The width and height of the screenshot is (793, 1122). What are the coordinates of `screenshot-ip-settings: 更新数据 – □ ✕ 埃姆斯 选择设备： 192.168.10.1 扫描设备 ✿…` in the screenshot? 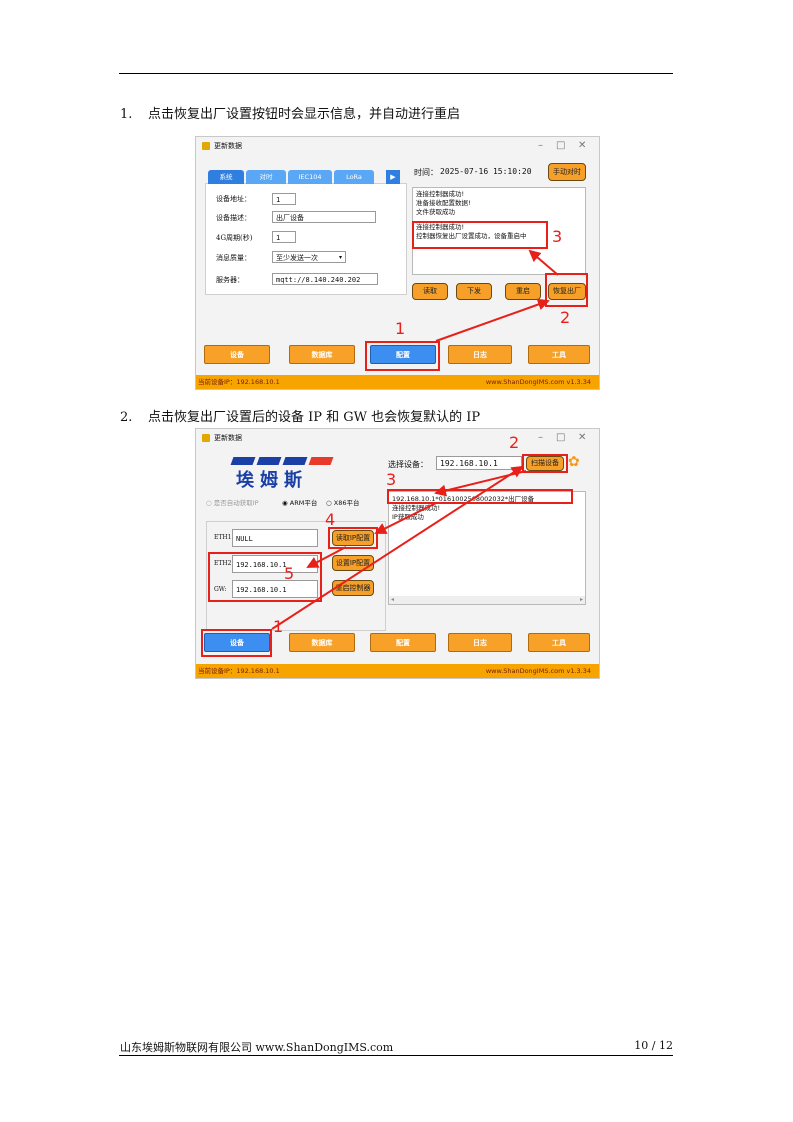 It's located at (397, 553).